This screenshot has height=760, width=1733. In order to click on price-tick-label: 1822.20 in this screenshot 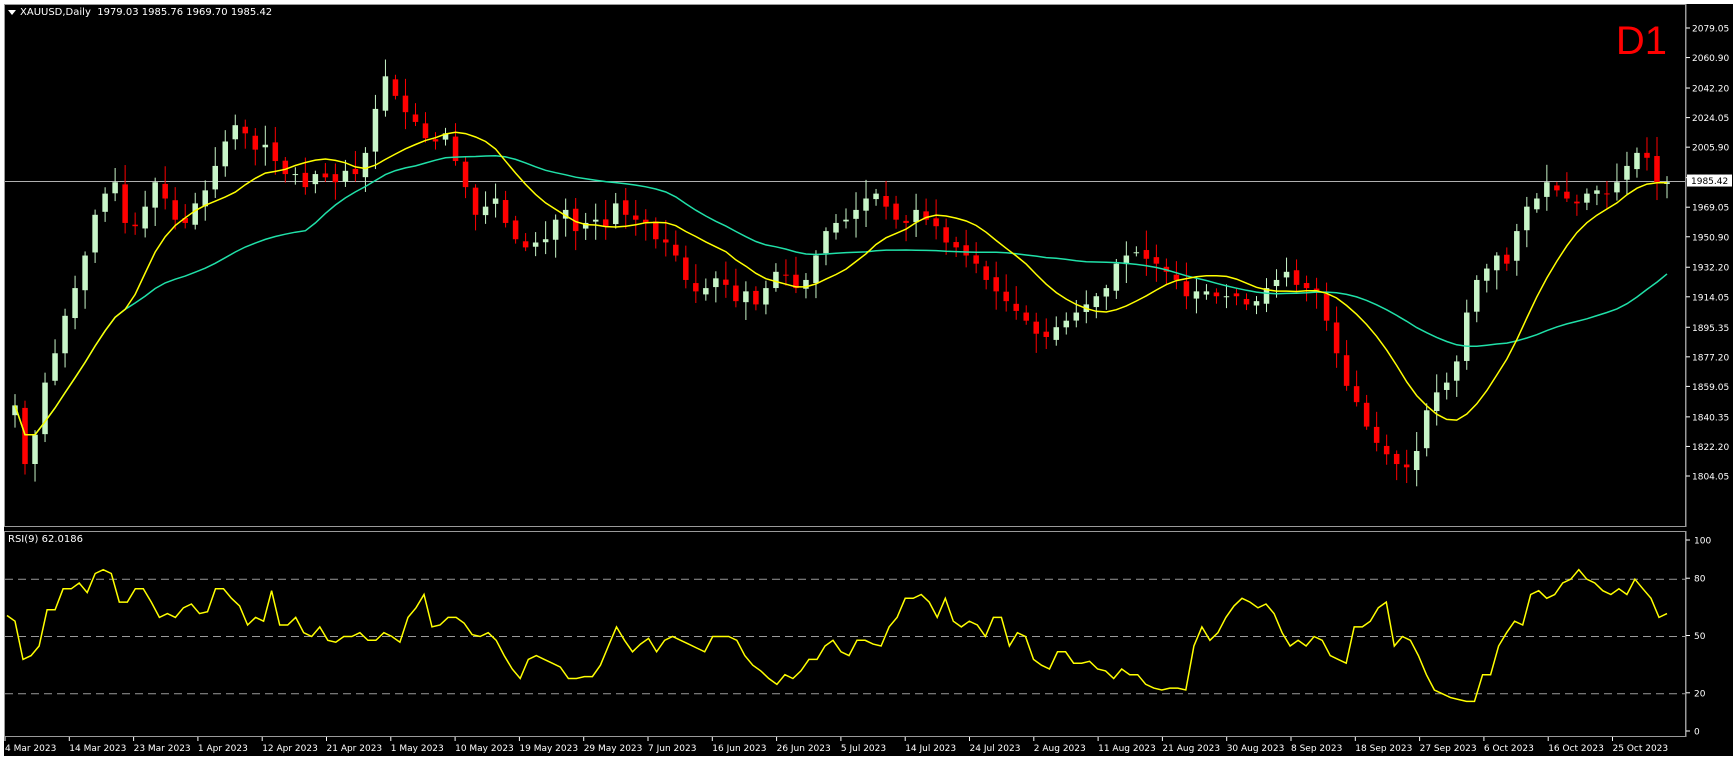, I will do `click(1710, 448)`.